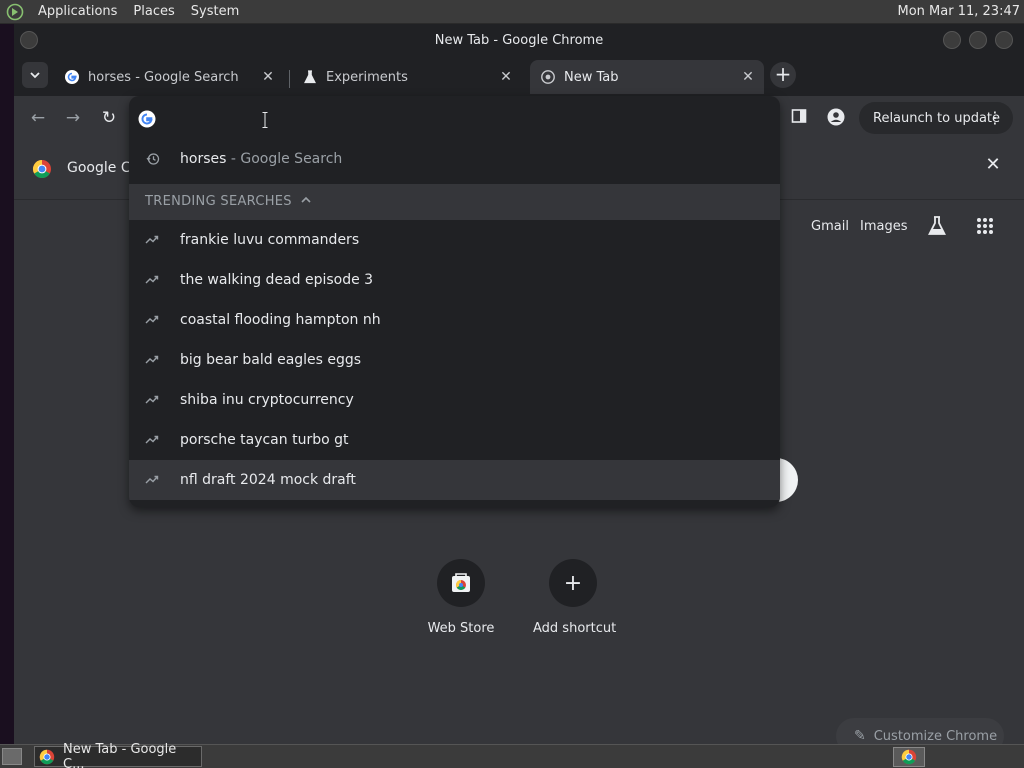 The image size is (1024, 768). I want to click on tab-search-button, so click(35, 75).